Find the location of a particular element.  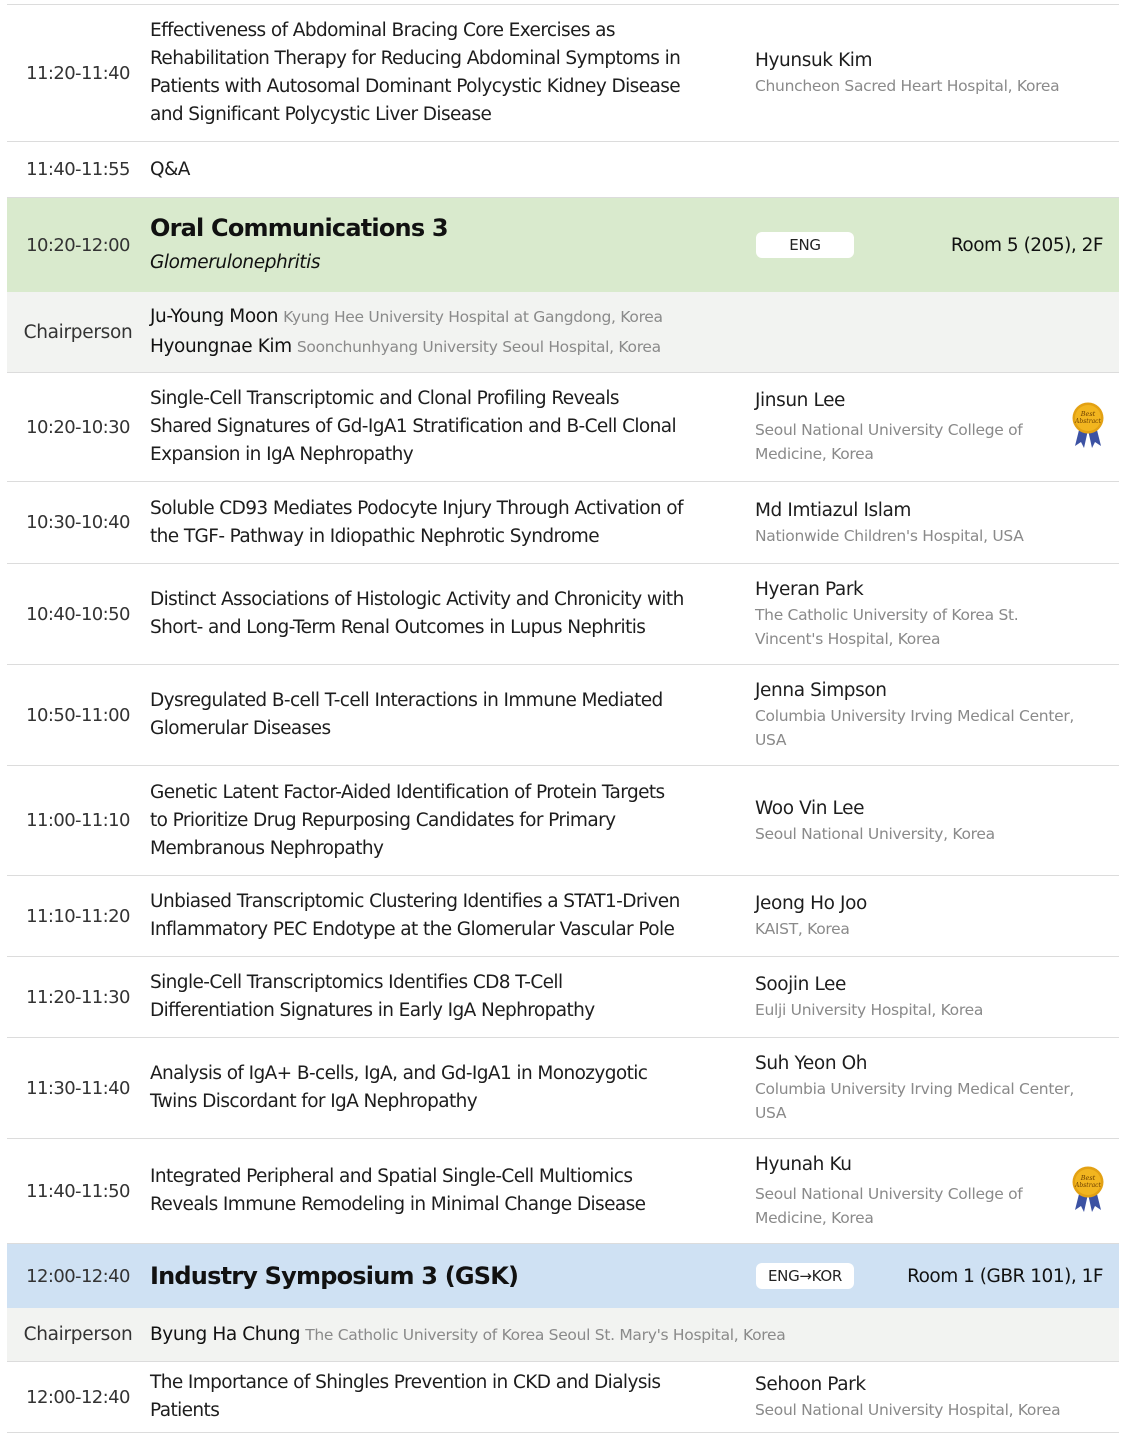

speaker-name: Md Imtiazul Islam is located at coordinates (833, 510).